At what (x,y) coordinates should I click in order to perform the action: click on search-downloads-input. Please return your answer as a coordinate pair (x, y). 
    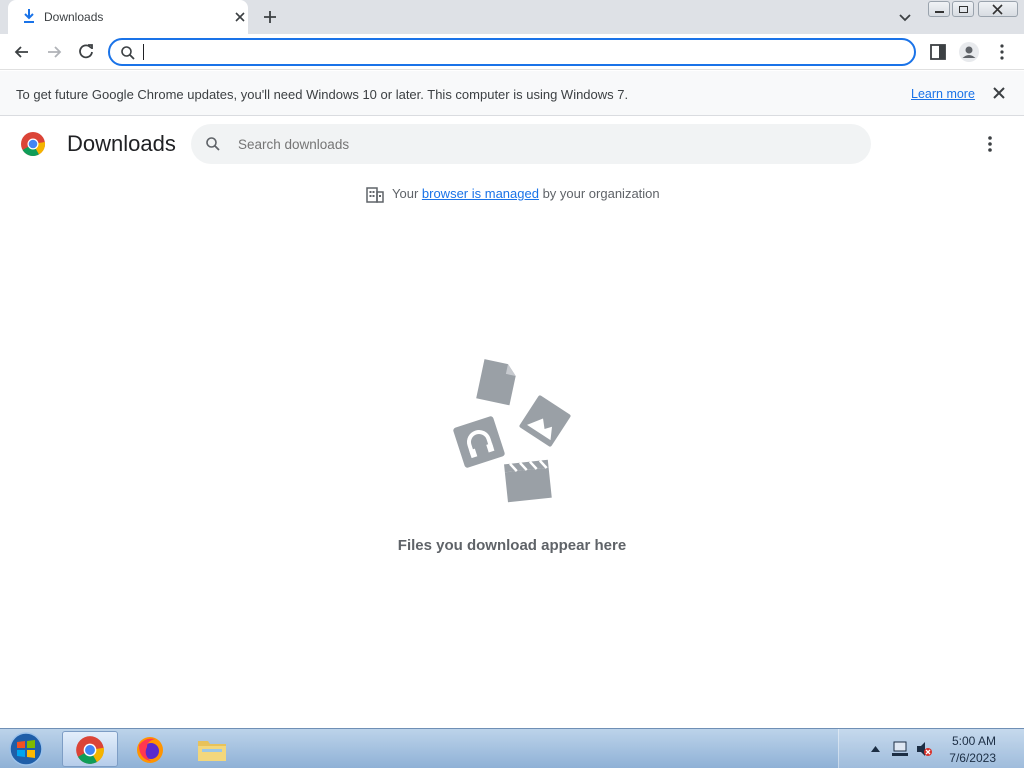
    Looking at the image, I should click on (536, 144).